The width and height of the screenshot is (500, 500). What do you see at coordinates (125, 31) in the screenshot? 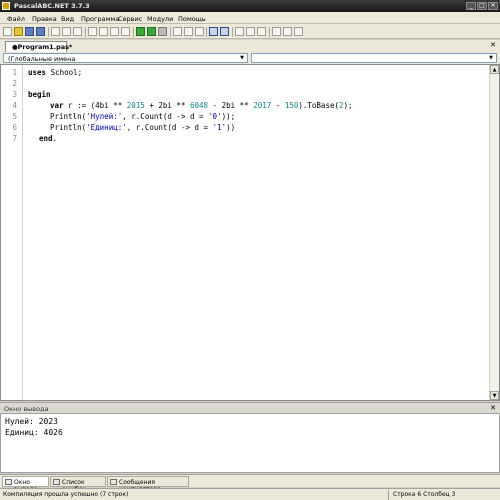
I see `replace-icon` at bounding box center [125, 31].